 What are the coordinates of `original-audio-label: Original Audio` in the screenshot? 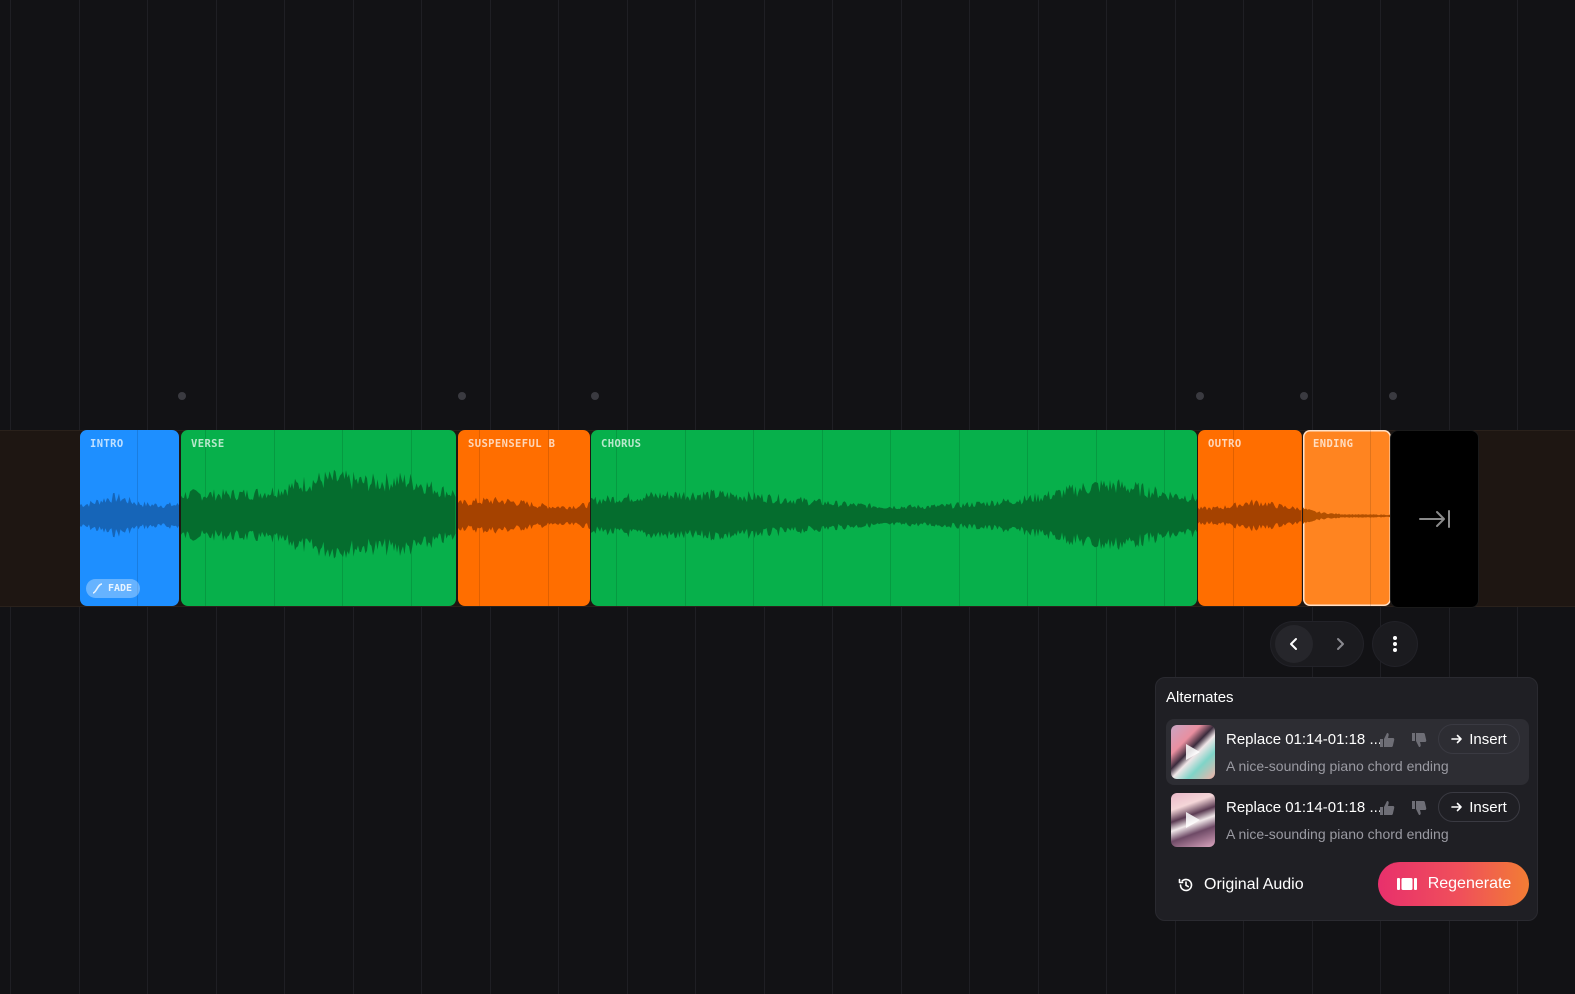 It's located at (1254, 884).